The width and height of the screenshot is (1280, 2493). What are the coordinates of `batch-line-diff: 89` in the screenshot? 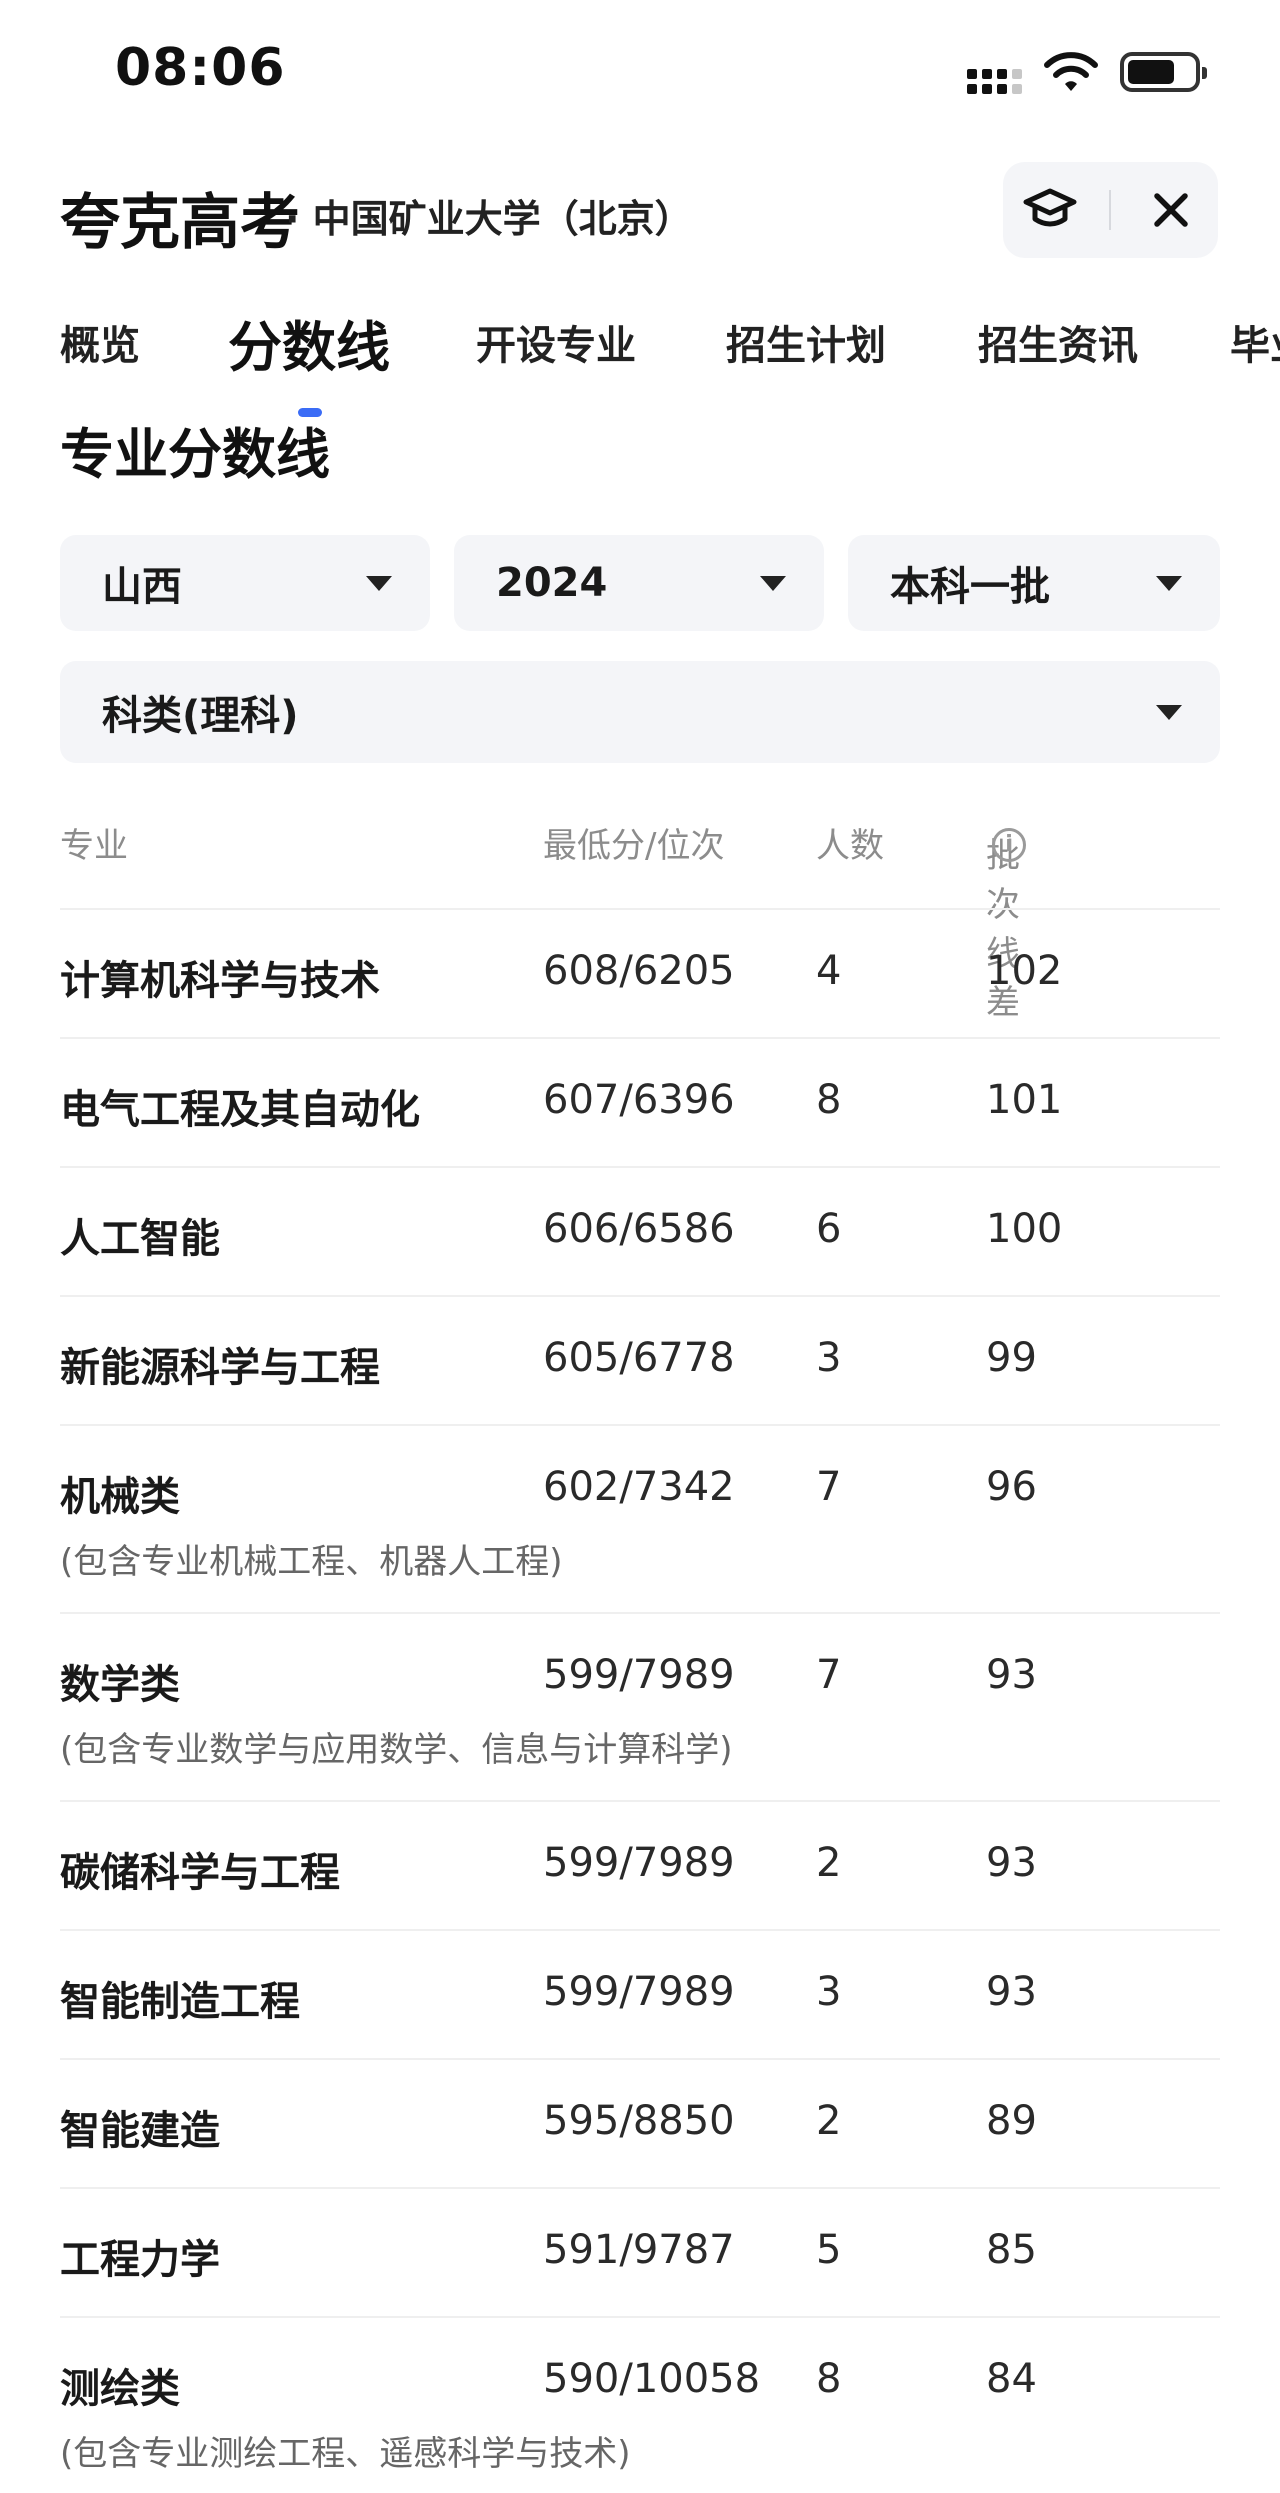 It's located at (1011, 2121).